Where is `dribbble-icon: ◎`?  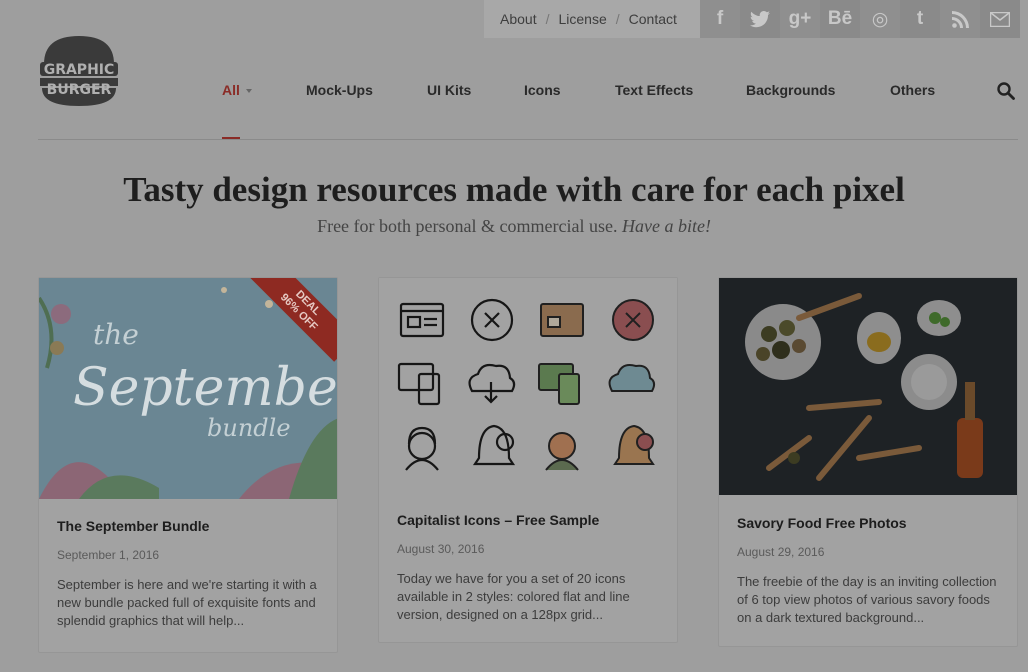
dribbble-icon: ◎ is located at coordinates (880, 19).